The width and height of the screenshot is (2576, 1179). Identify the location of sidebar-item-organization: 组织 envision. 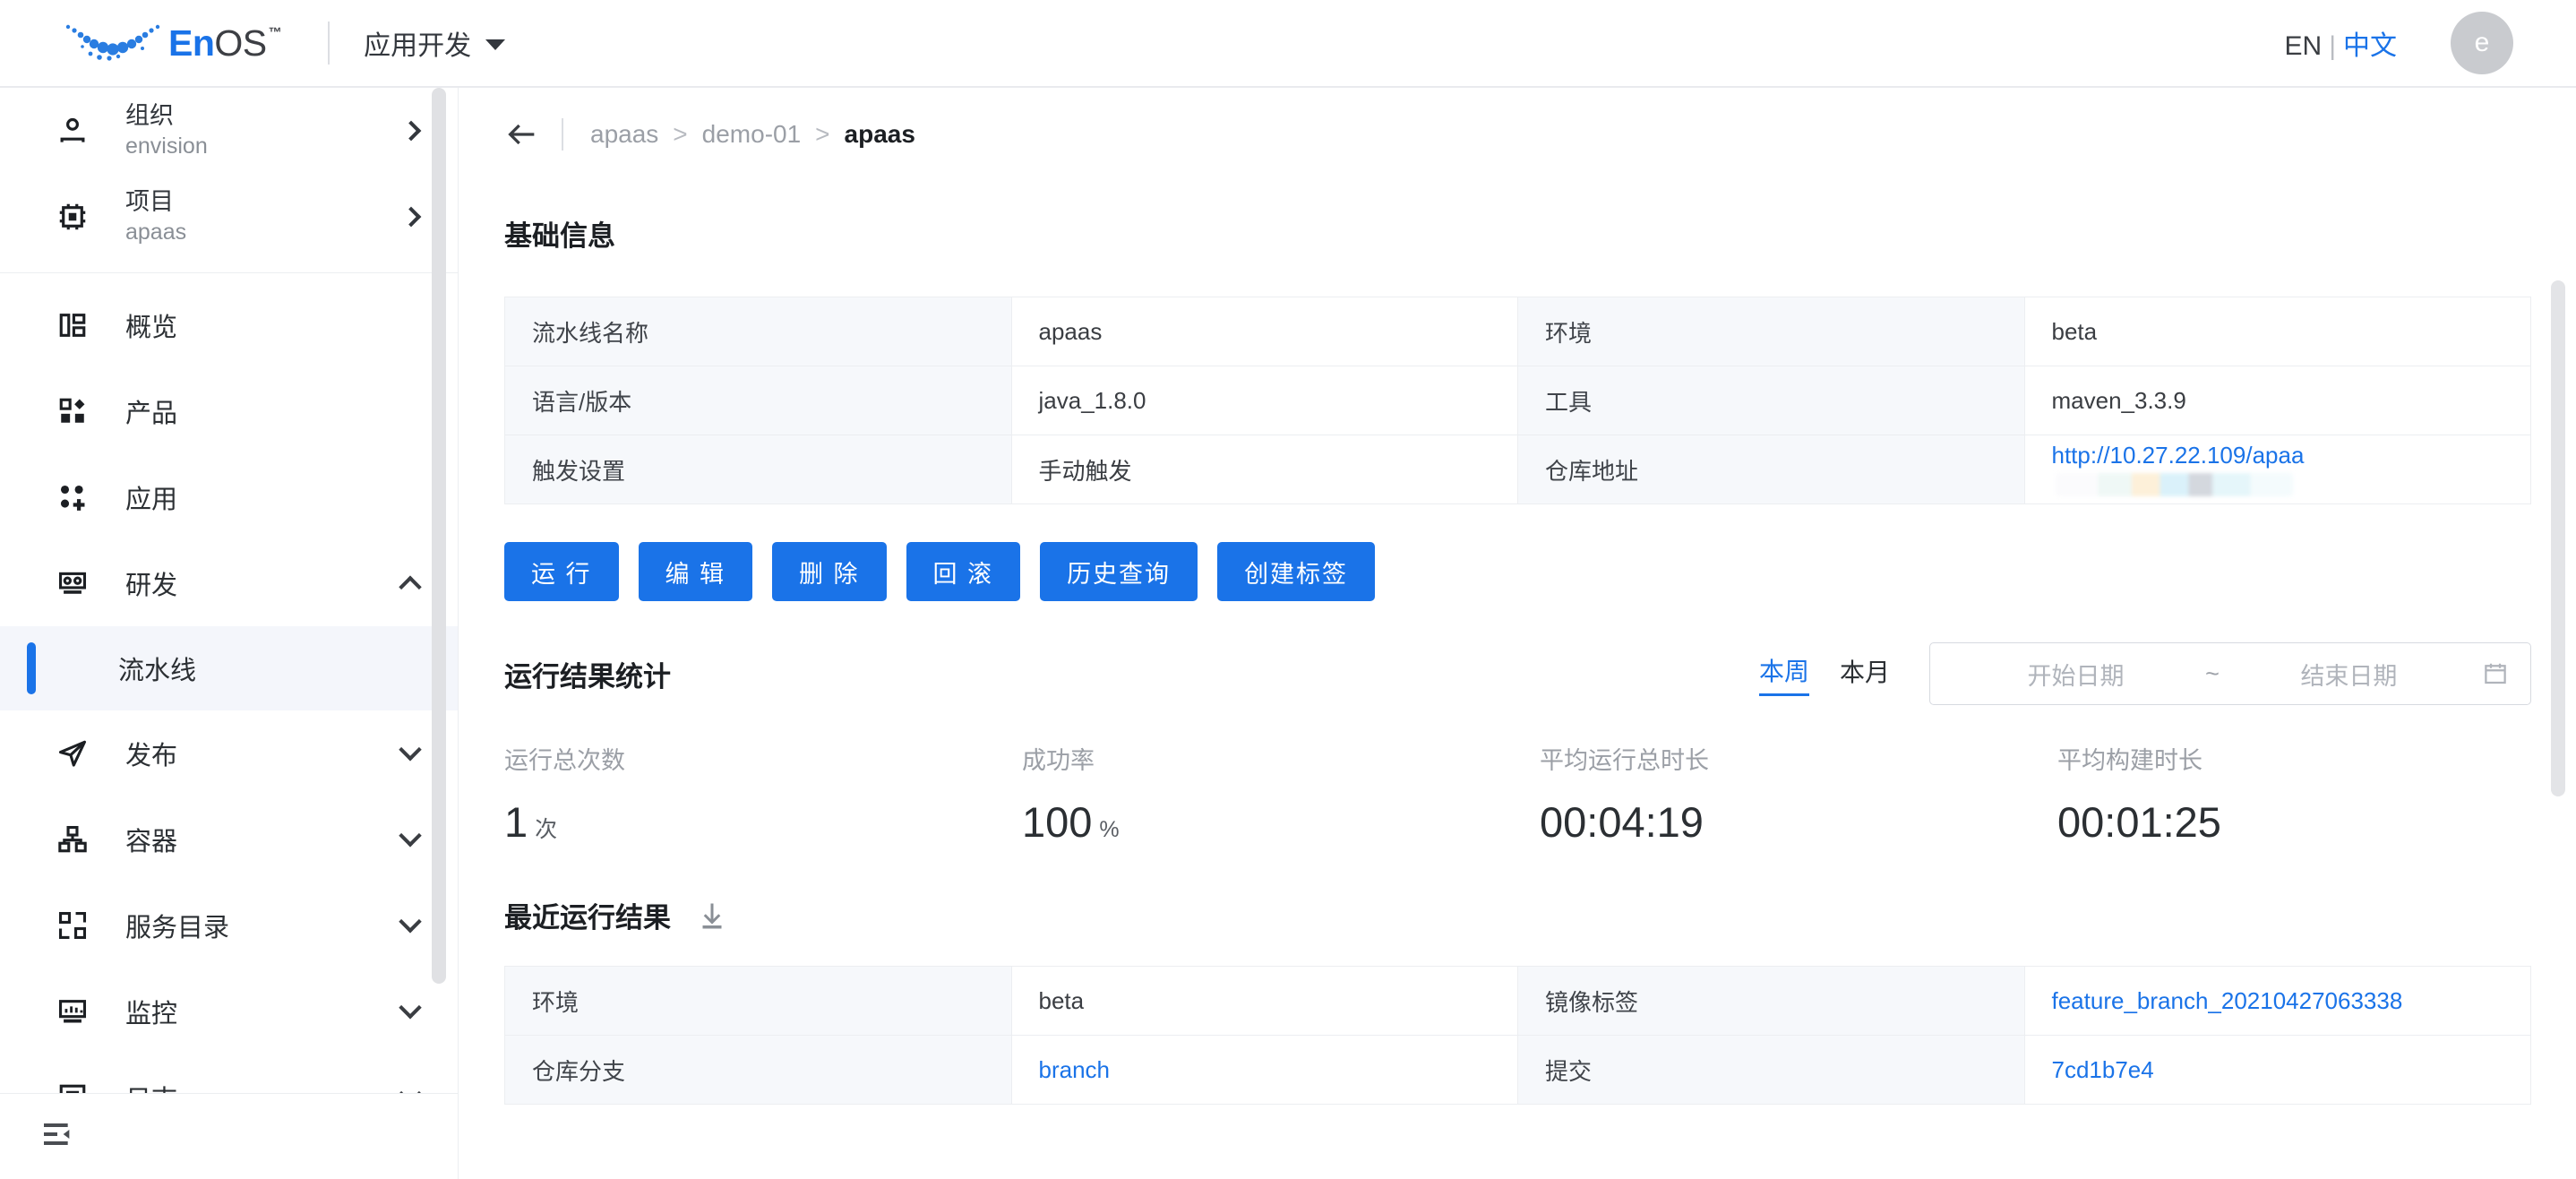
(229, 131).